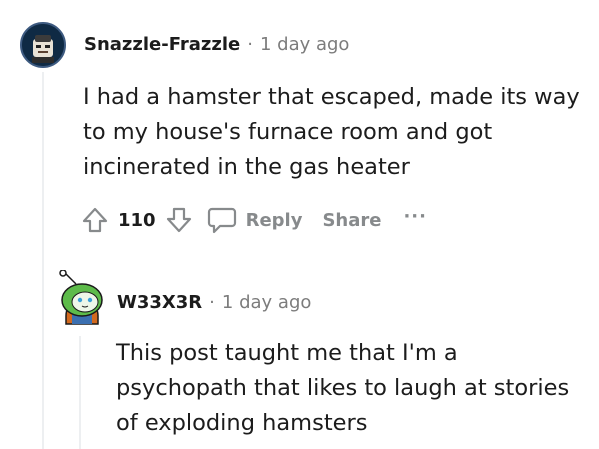 The height and width of the screenshot is (449, 599). Describe the element at coordinates (415, 216) in the screenshot. I see `more-options-button: ···` at that location.